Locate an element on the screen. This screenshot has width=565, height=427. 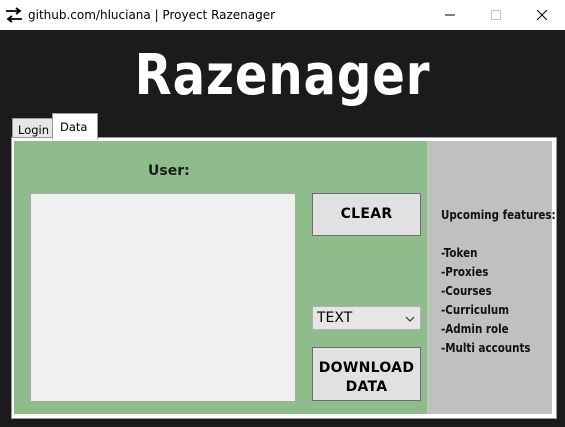
minimize-icon is located at coordinates (450, 15).